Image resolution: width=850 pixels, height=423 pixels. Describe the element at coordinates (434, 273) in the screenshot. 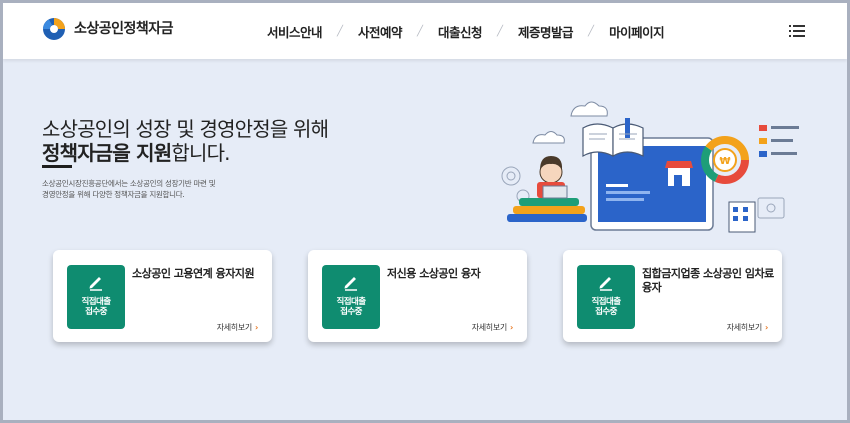

I see `loan-card-title: 저신용 소상공인 융자` at that location.